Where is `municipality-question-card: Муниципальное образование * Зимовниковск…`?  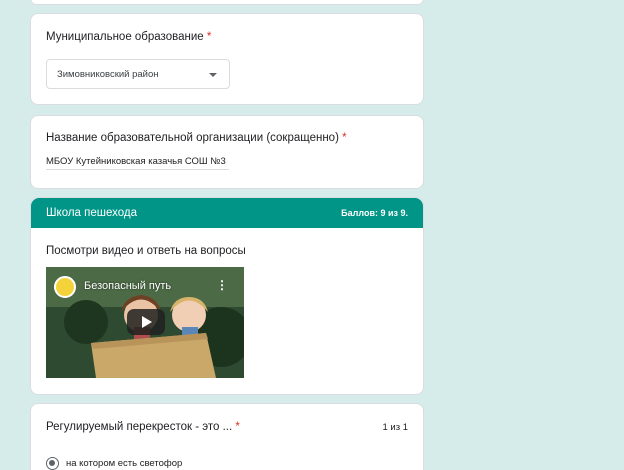
municipality-question-card: Муниципальное образование * Зимовниковск… is located at coordinates (227, 59).